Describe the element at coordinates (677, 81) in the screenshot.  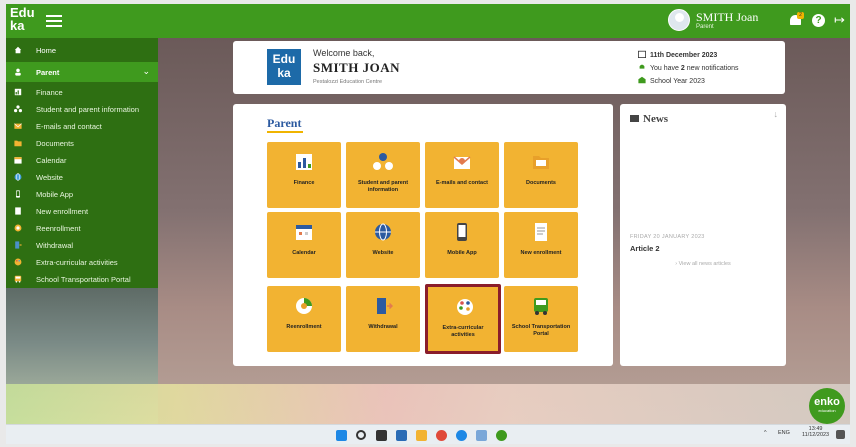
I see `school-year-text: School Year 2023` at that location.